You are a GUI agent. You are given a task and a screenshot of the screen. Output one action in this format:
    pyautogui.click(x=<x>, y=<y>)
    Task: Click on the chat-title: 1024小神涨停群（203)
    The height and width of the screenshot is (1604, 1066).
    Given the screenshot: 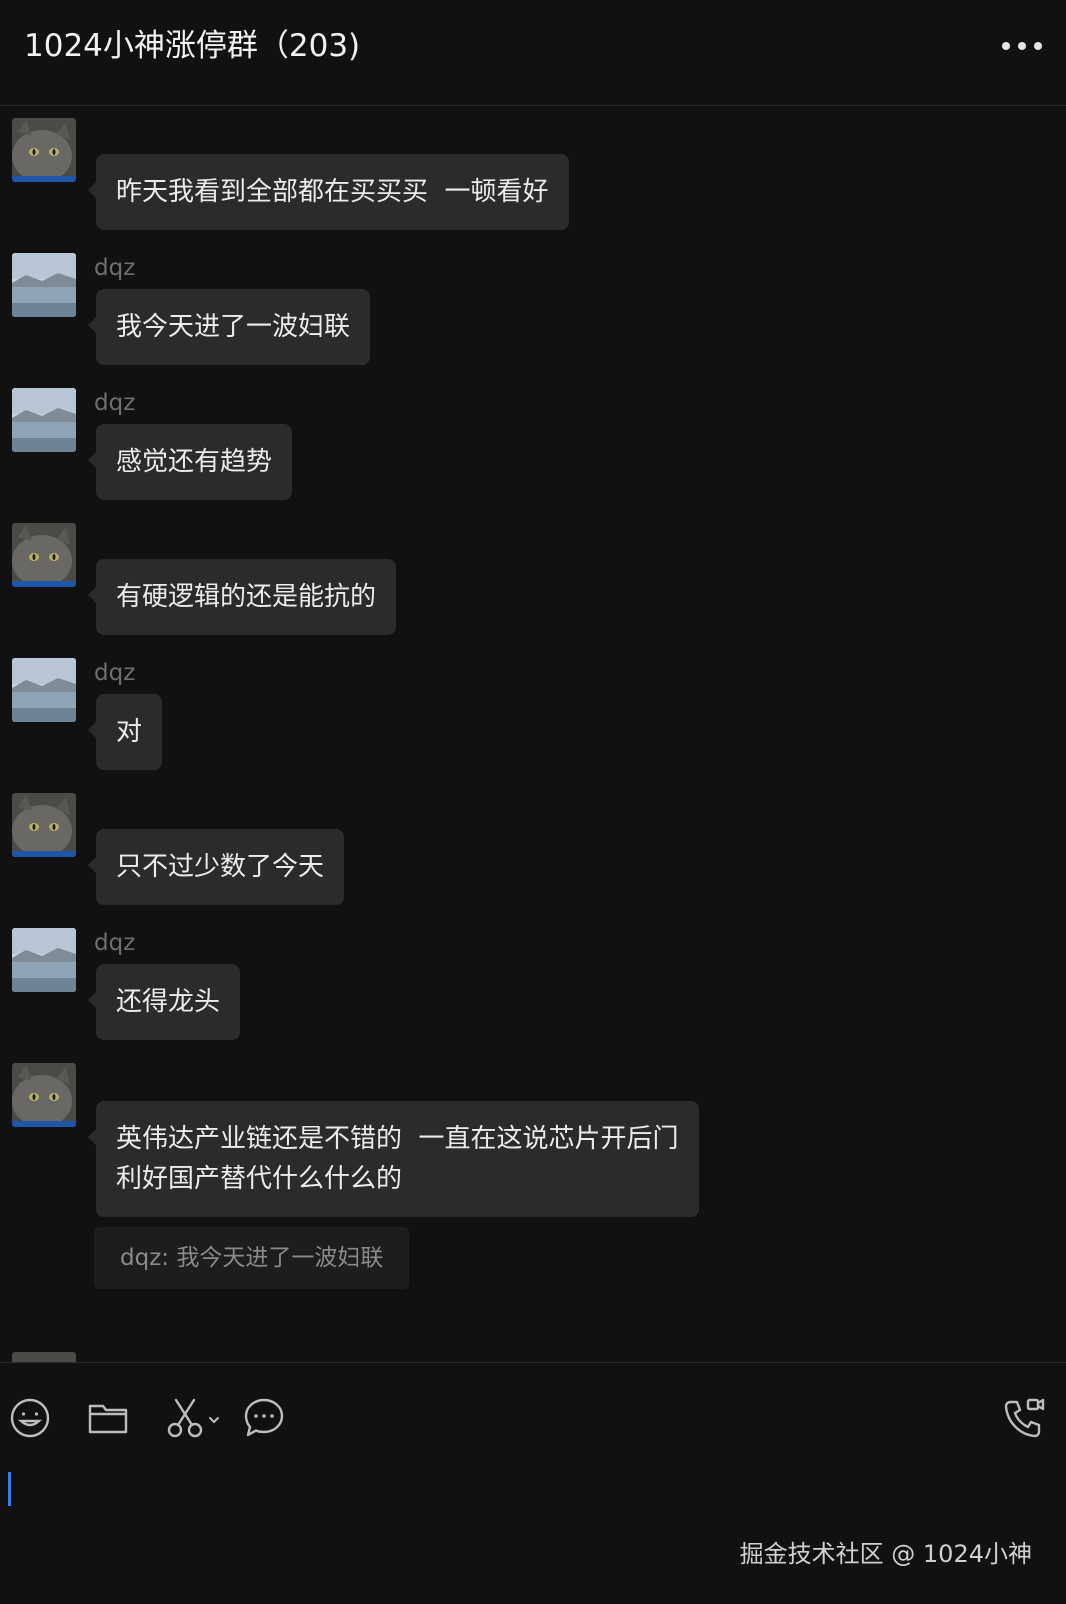 What is the action you would take?
    pyautogui.click(x=192, y=46)
    